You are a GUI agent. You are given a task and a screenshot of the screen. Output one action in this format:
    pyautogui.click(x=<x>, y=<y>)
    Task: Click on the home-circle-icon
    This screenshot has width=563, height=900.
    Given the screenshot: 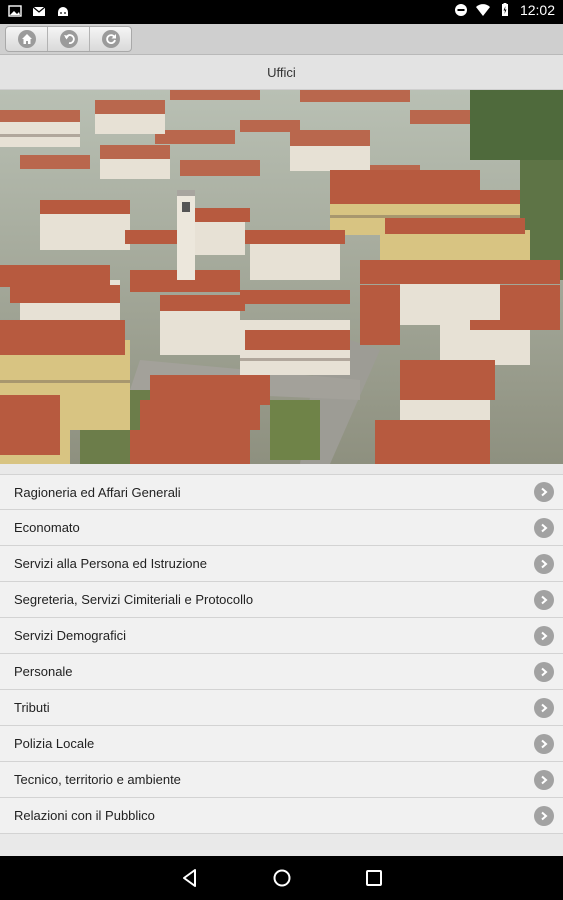 What is the action you would take?
    pyautogui.click(x=282, y=878)
    